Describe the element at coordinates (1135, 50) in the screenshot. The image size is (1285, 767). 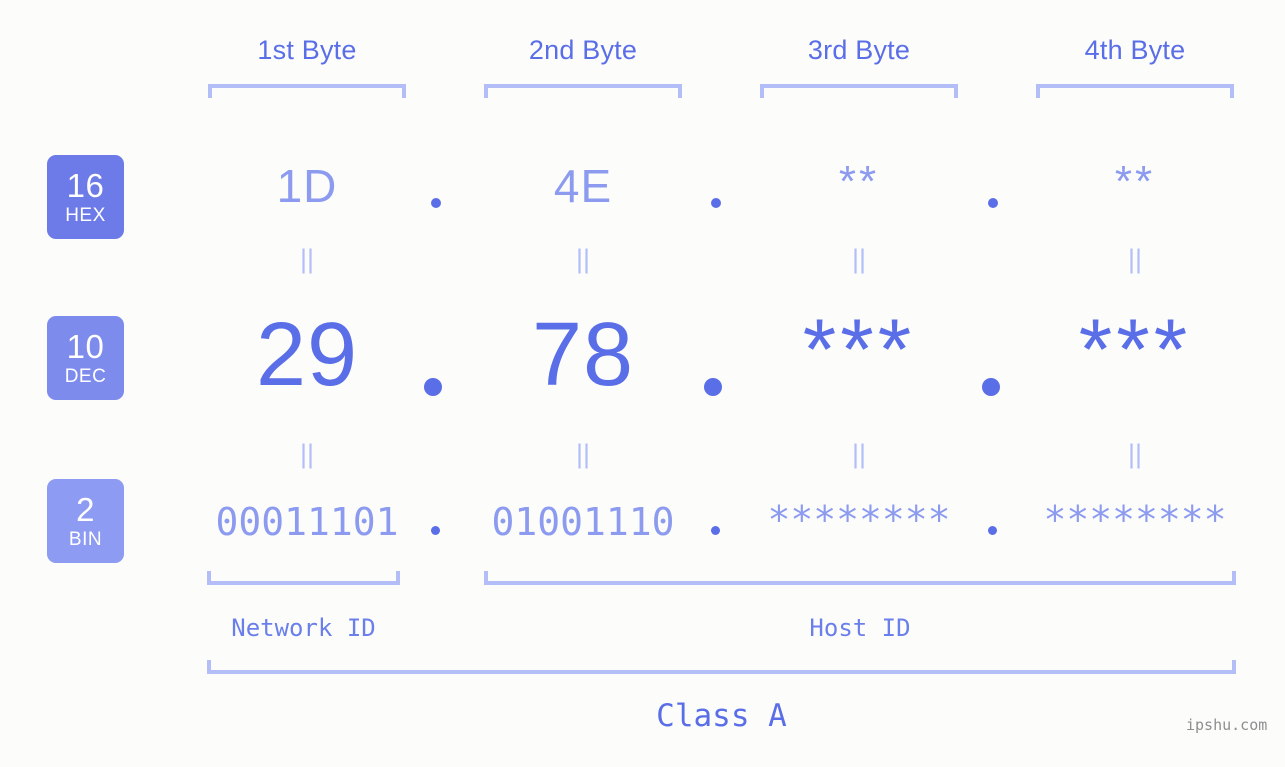
I see `byte-header-label-4: 4th Byte` at that location.